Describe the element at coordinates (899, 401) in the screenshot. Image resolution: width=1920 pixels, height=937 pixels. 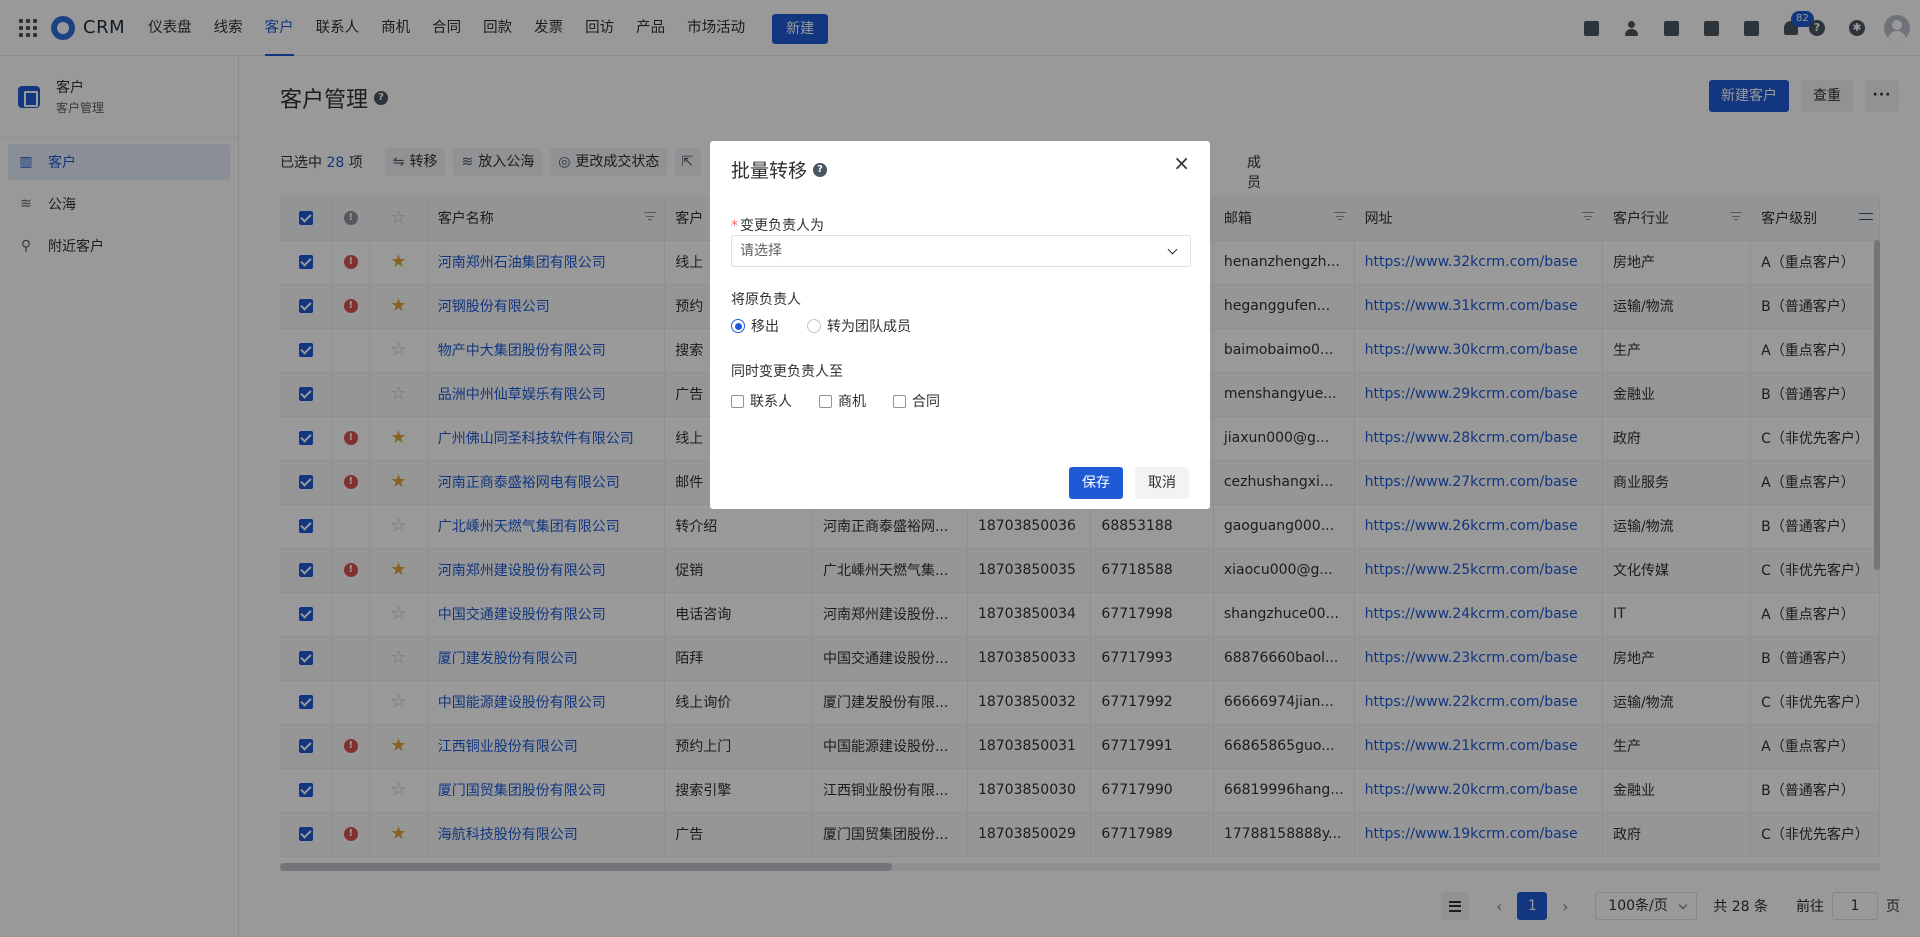
I see `checkbox-contract` at that location.